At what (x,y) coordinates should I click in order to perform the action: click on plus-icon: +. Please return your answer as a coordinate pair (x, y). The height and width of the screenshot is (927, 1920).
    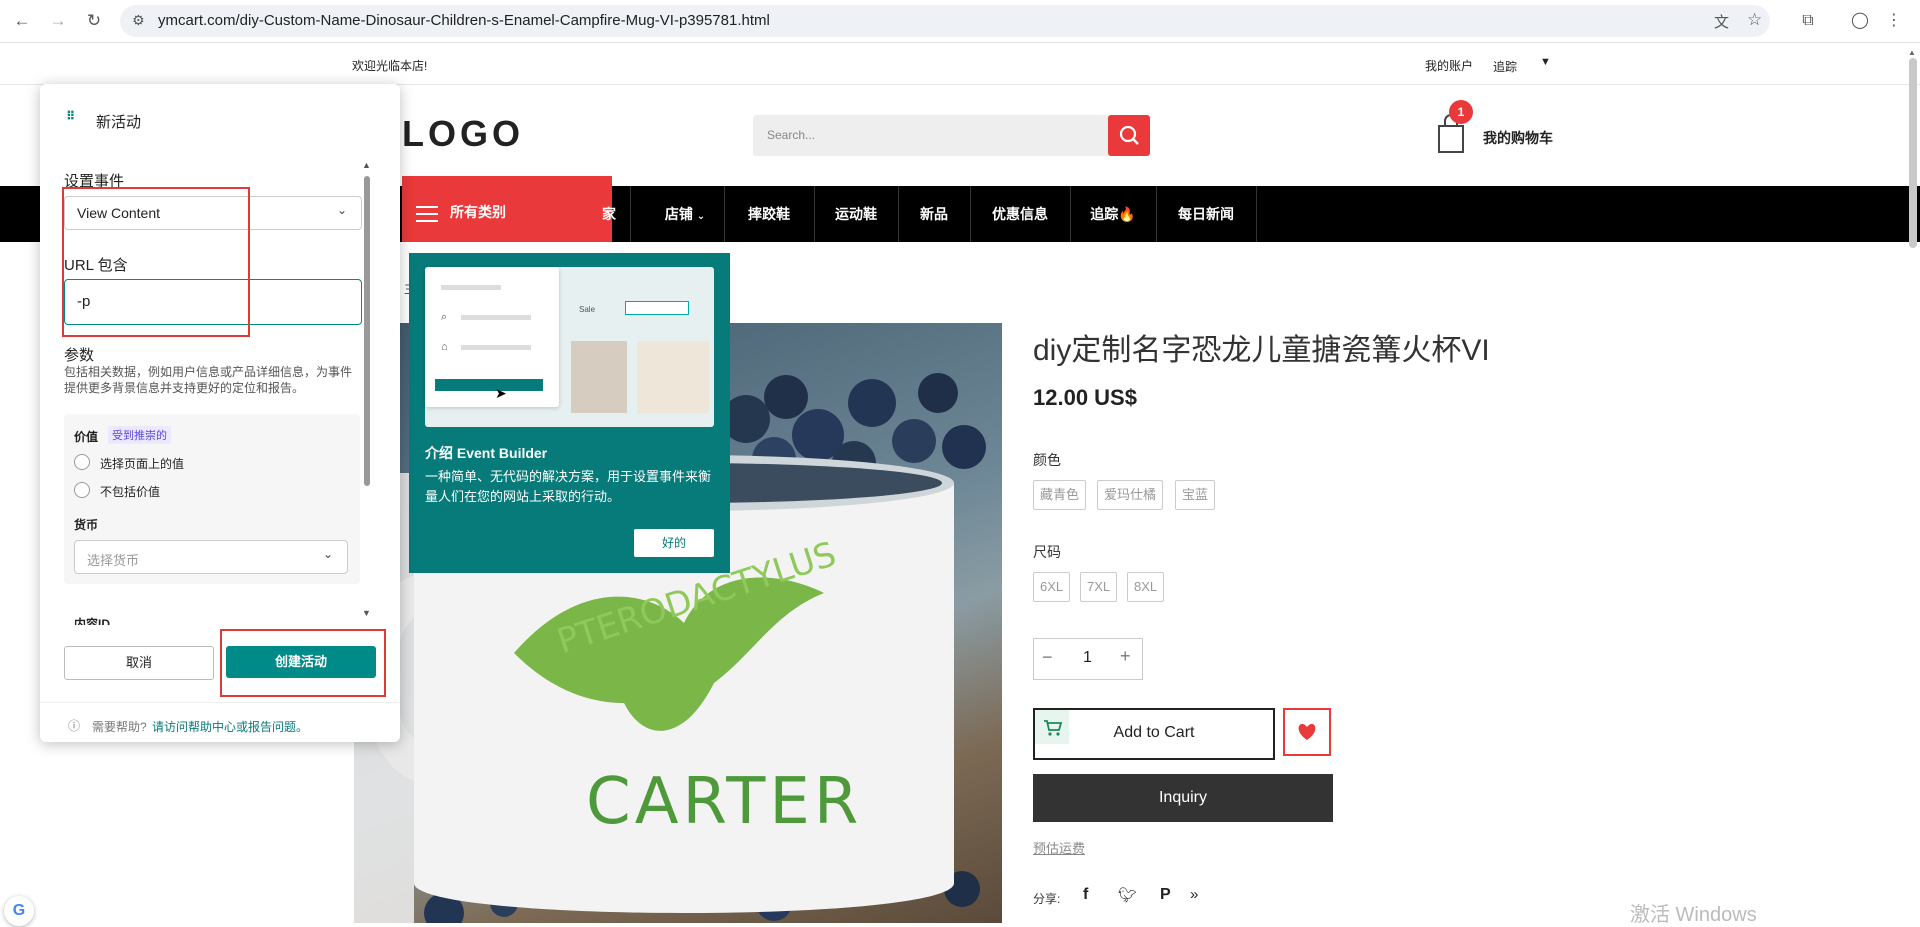
    Looking at the image, I should click on (1125, 656).